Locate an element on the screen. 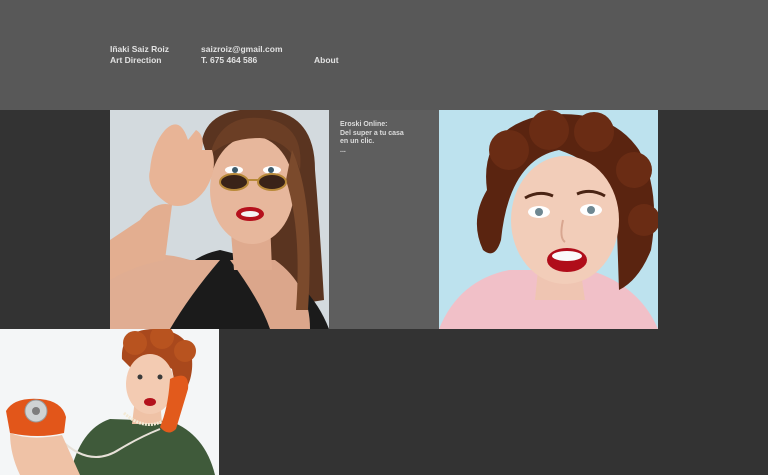 The height and width of the screenshot is (475, 768). identity-block: Iñaki Saiz Roiz Art Direction is located at coordinates (139, 55).